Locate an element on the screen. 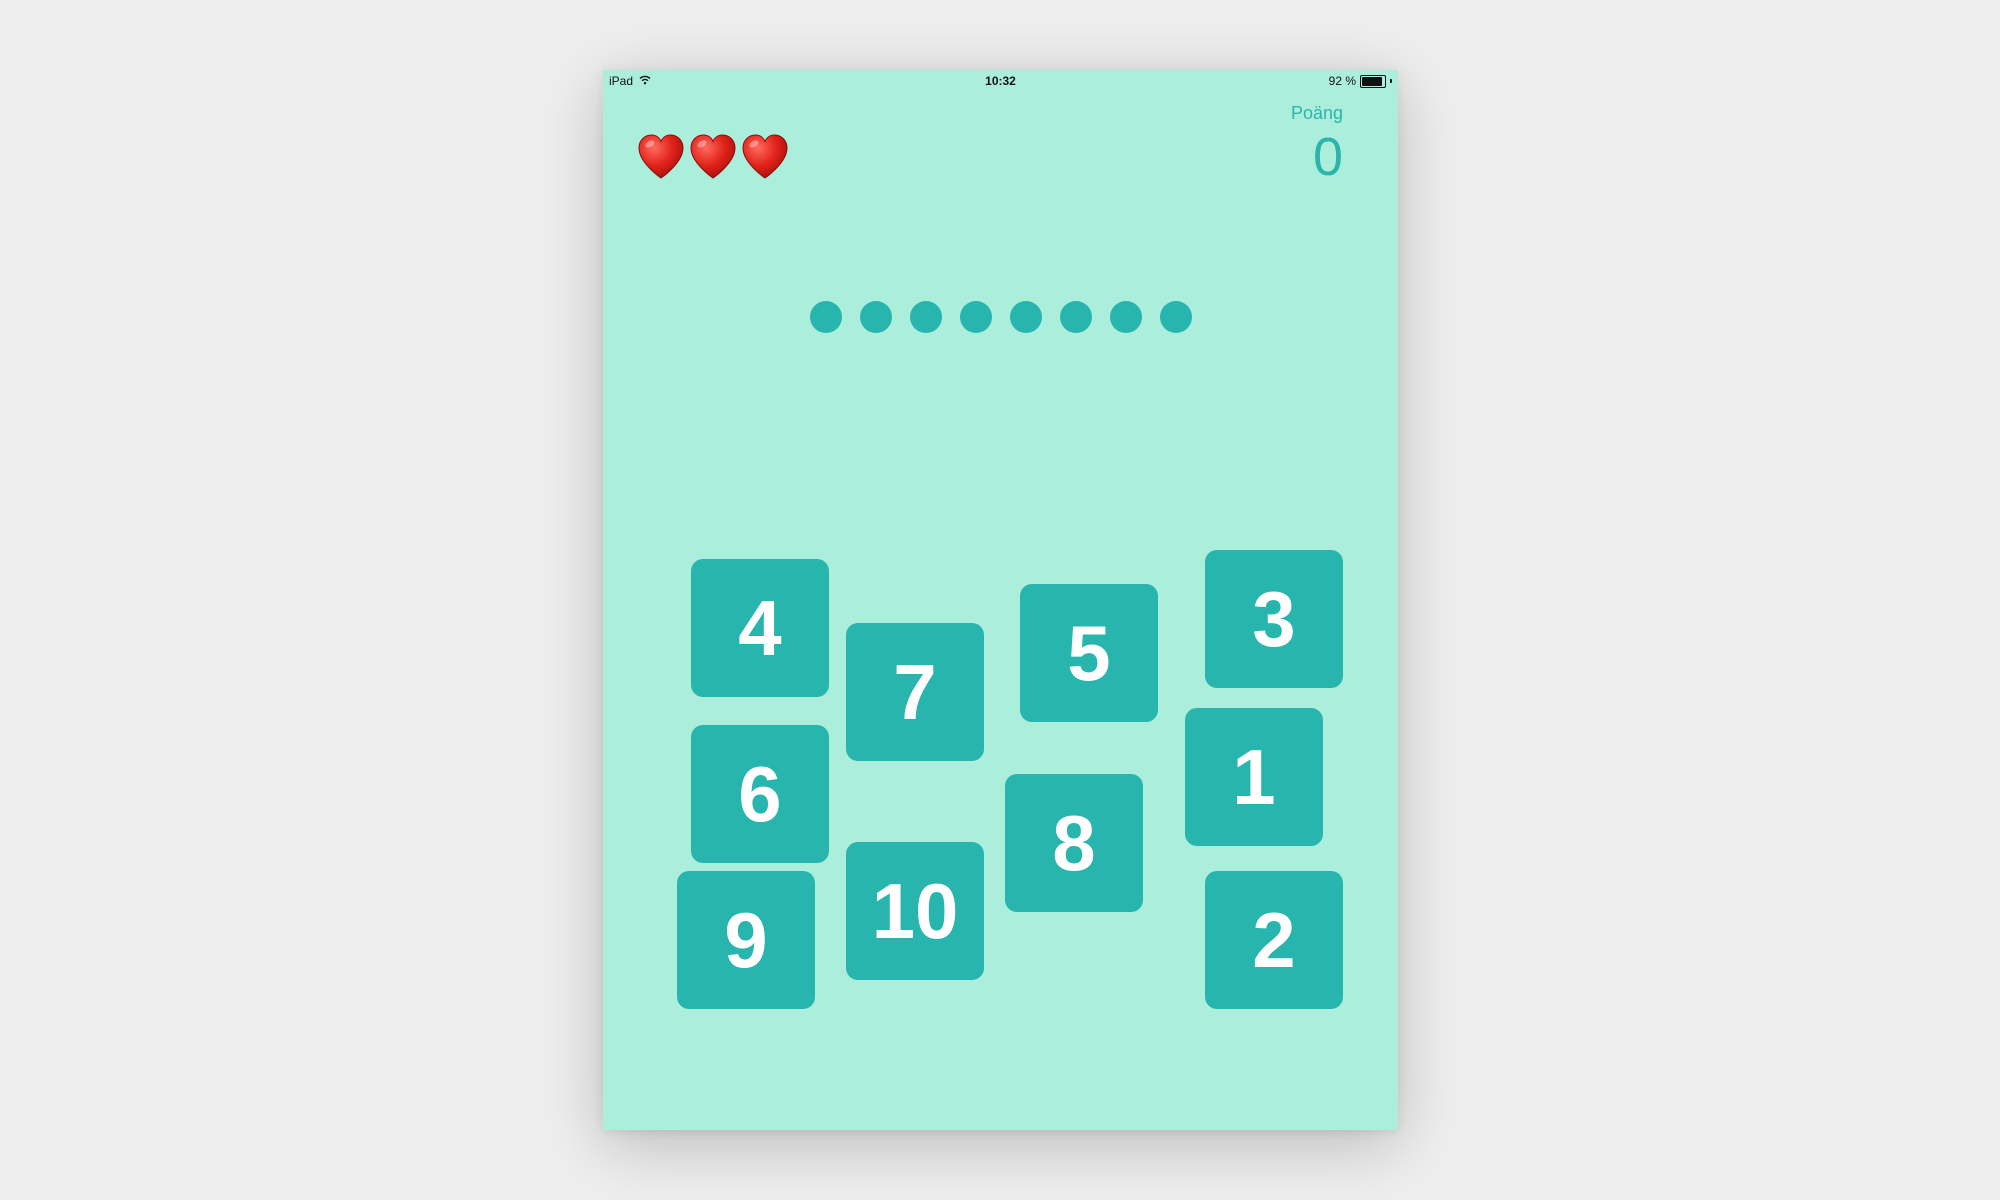 The width and height of the screenshot is (2000, 1200). lives is located at coordinates (713, 157).